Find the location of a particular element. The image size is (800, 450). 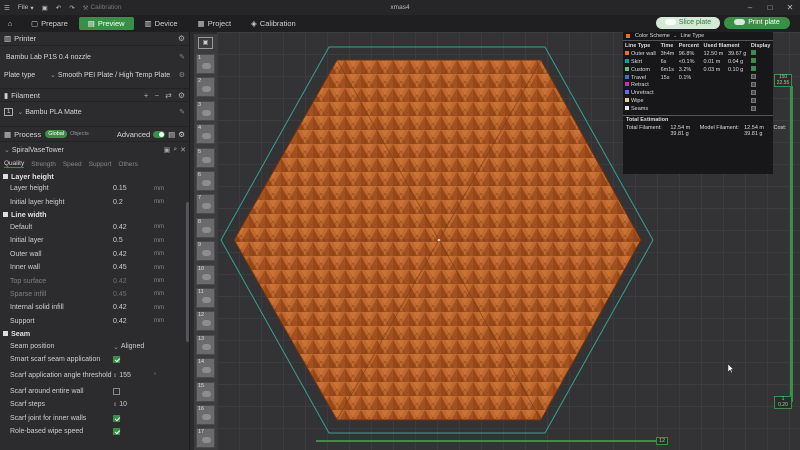

tab-speed: Speed is located at coordinates (72, 164).